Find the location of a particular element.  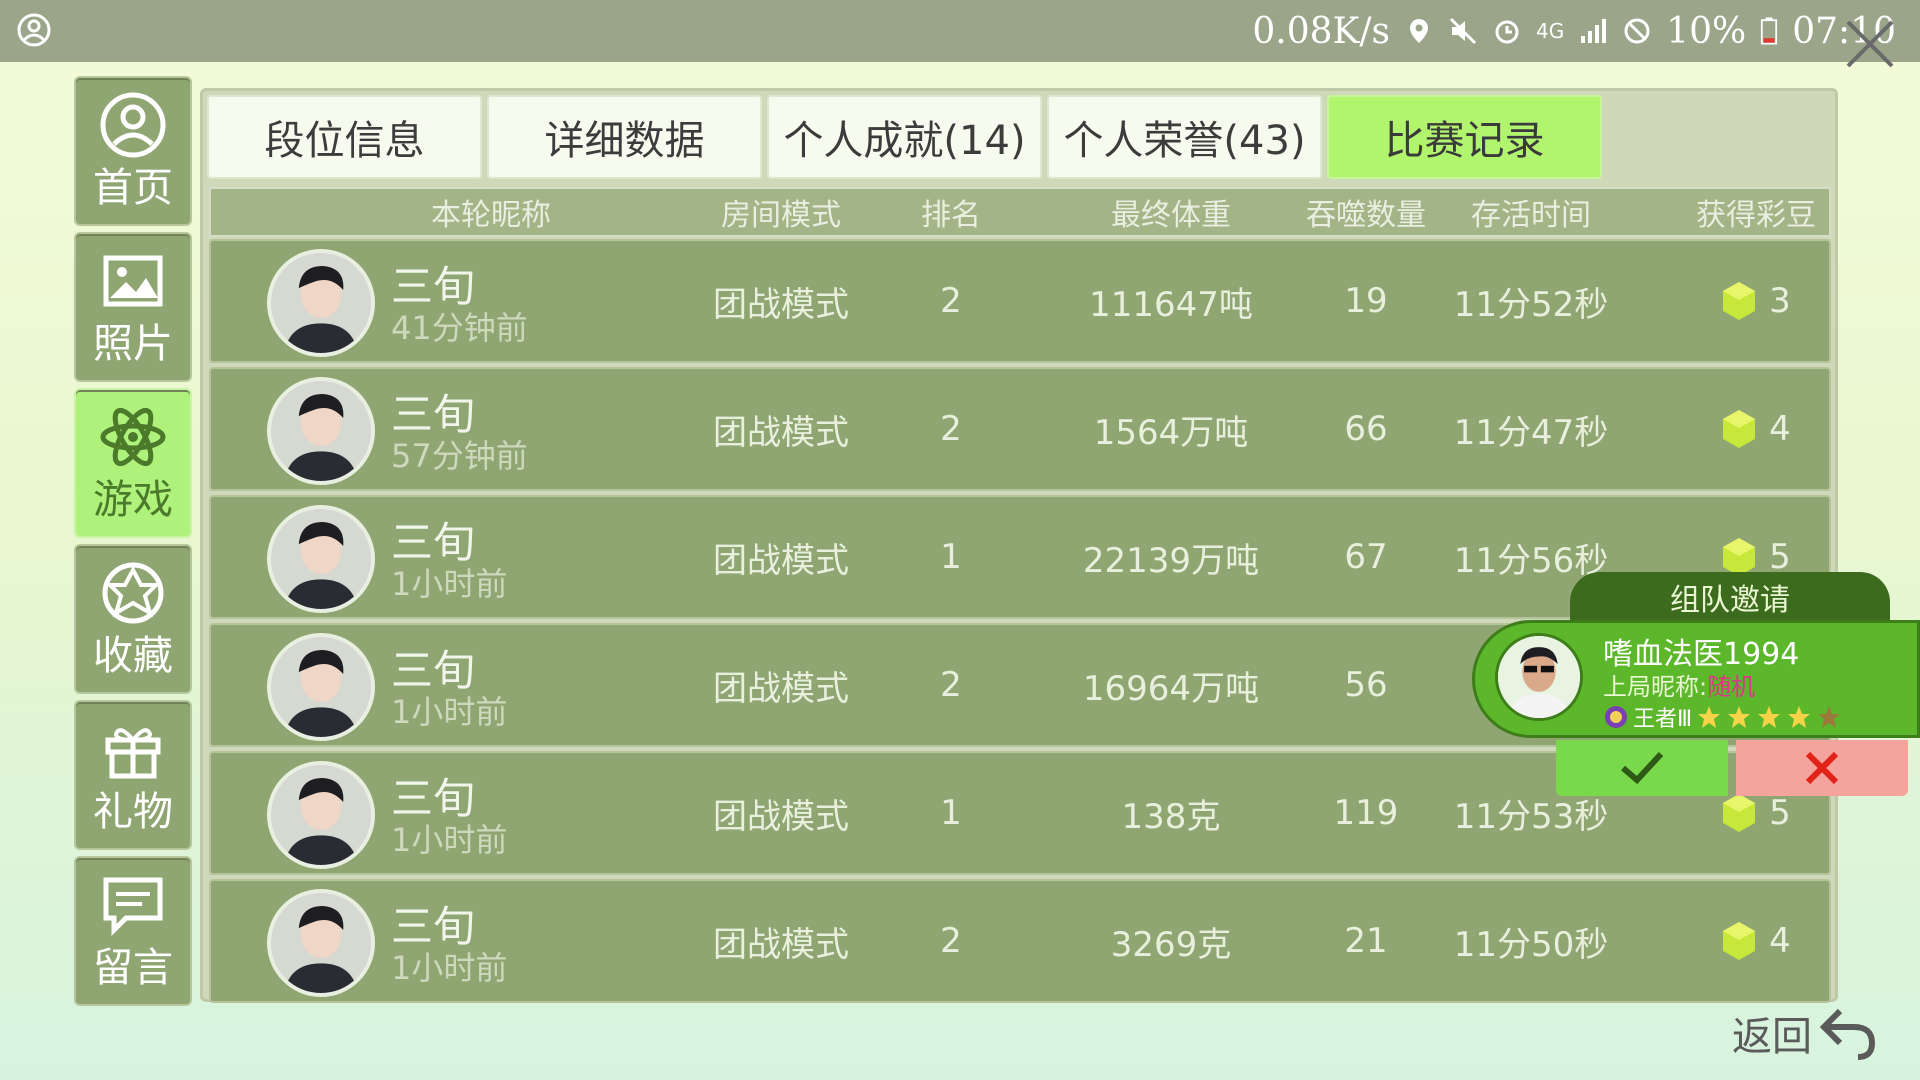

tab-bar: 段位信息 详细数据 个人成就(14) 个人荣誉(43) 比赛记录 is located at coordinates (904, 137).